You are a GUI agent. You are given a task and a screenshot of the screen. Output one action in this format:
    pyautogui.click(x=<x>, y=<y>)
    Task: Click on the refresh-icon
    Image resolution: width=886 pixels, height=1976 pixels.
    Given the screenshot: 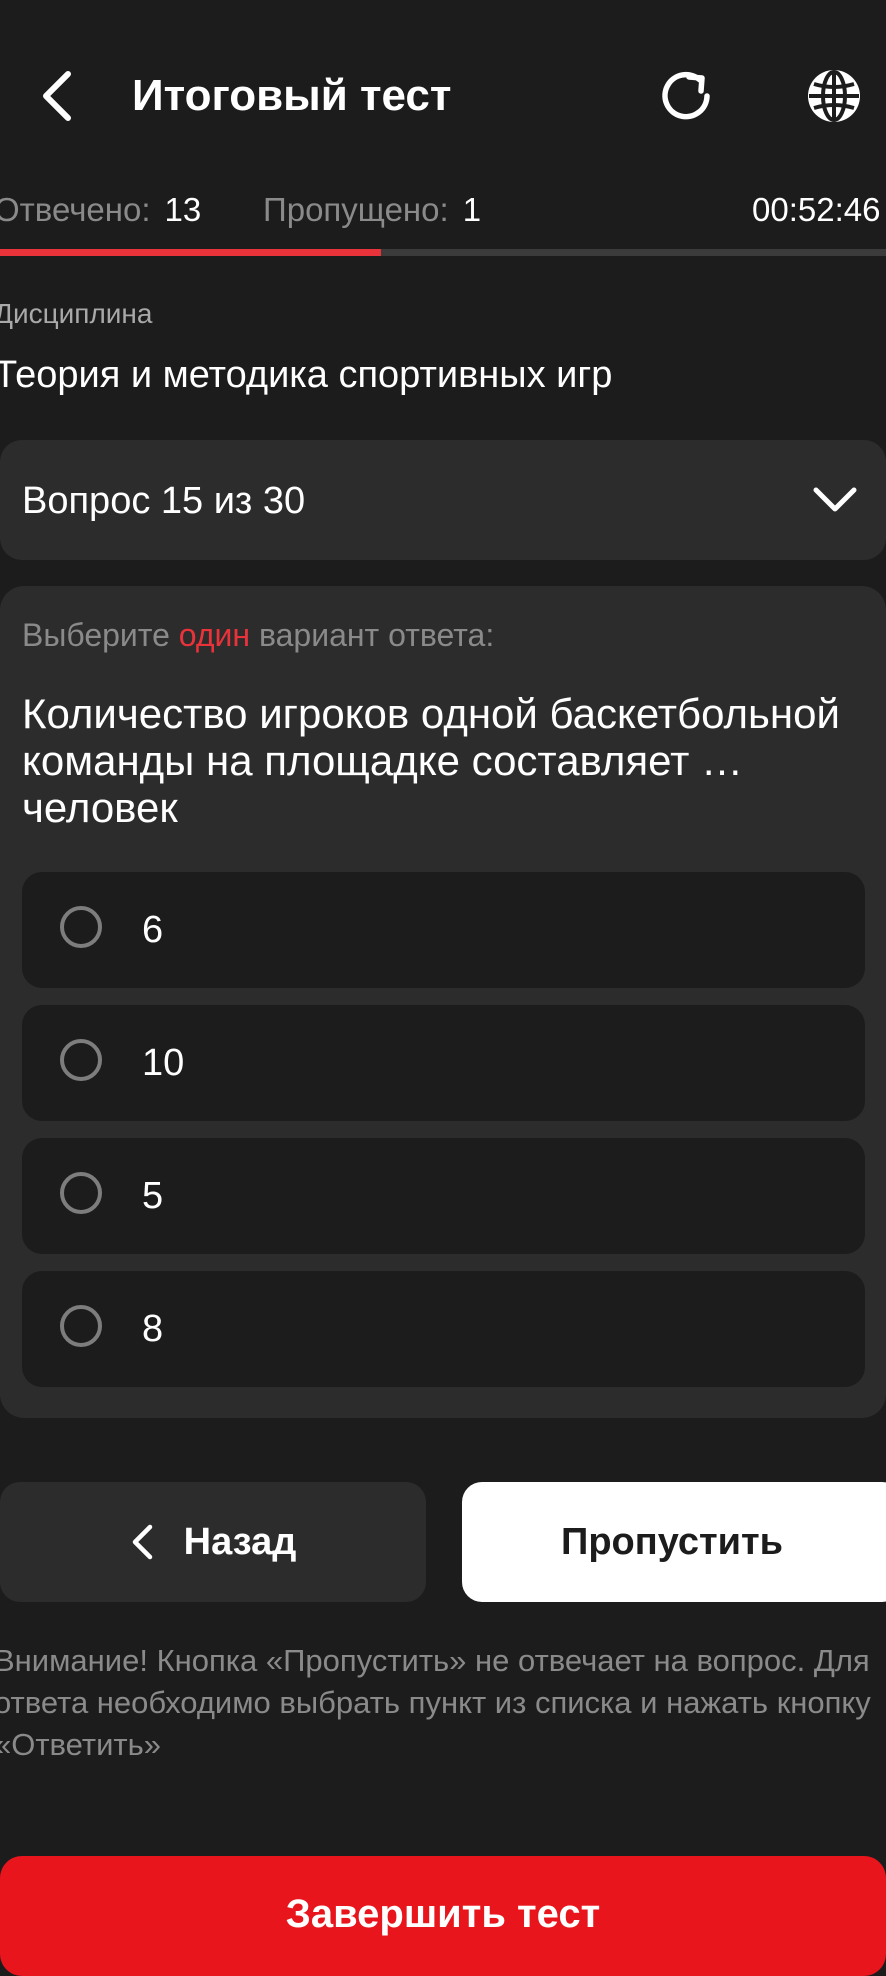 What is the action you would take?
    pyautogui.click(x=686, y=95)
    